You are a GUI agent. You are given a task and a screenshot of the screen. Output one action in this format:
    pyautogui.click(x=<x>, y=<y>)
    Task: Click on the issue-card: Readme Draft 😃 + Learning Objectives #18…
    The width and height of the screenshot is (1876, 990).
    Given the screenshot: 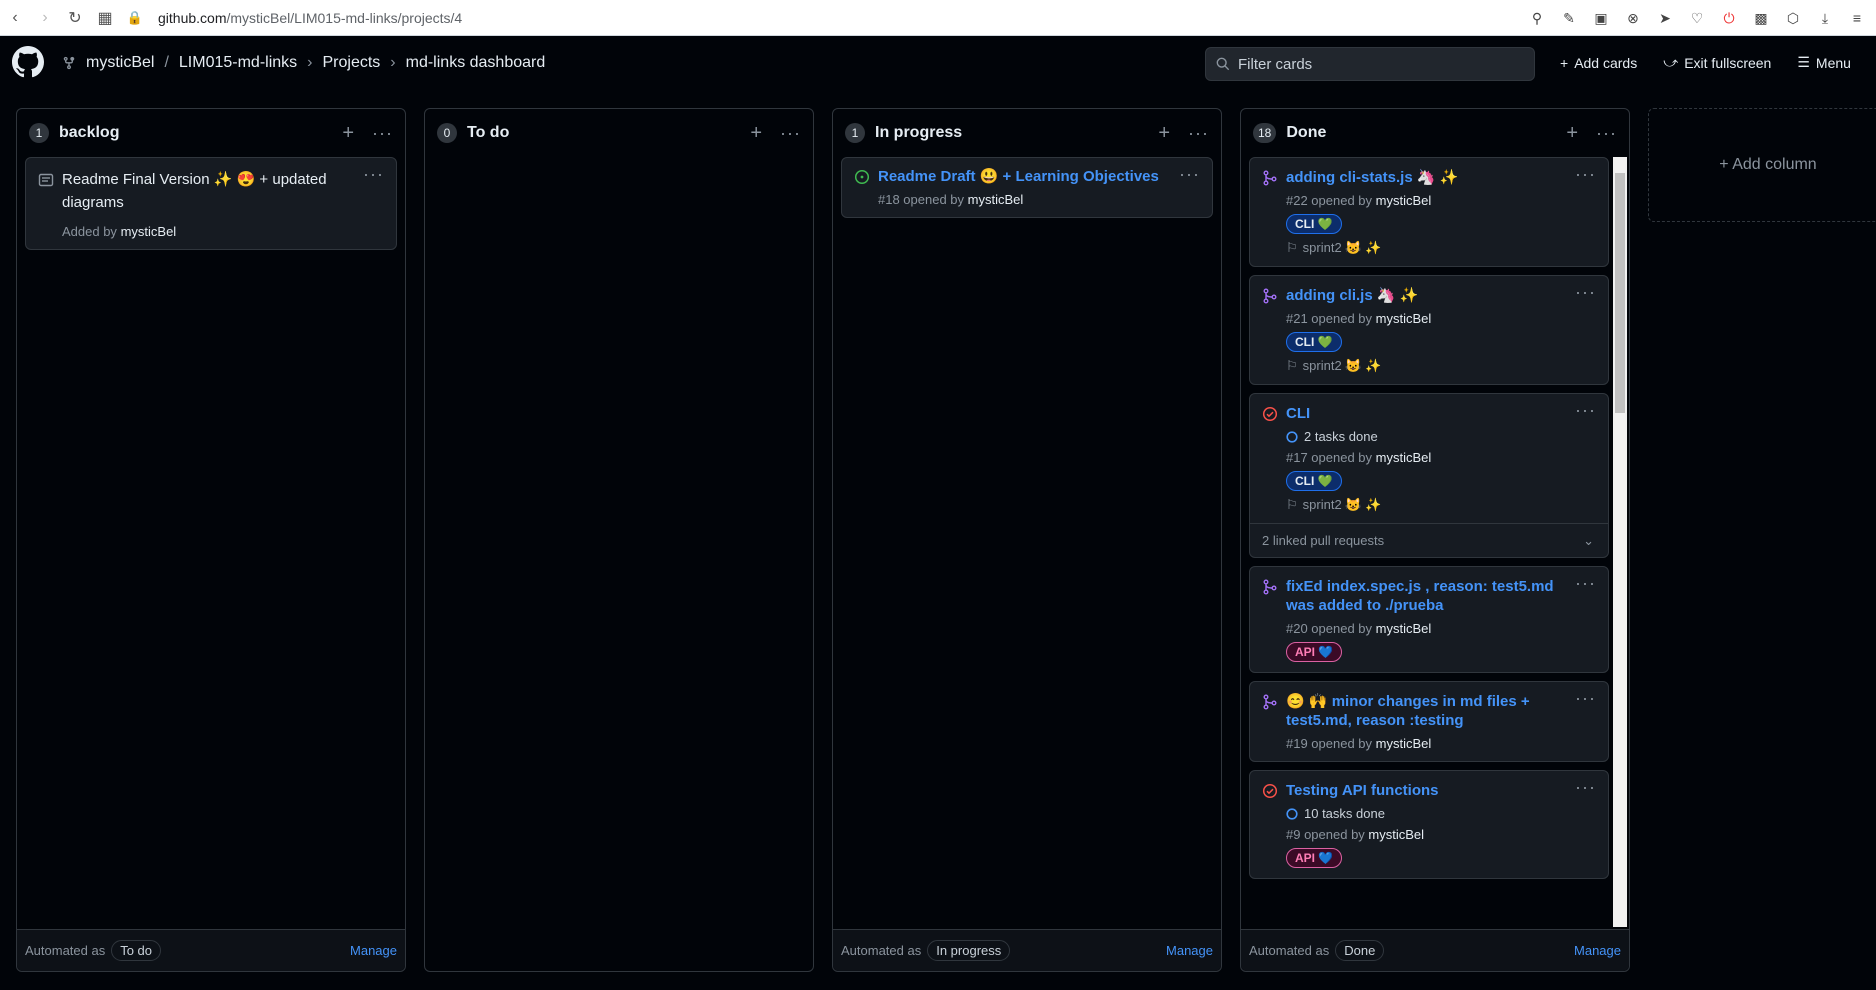 What is the action you would take?
    pyautogui.click(x=1027, y=187)
    